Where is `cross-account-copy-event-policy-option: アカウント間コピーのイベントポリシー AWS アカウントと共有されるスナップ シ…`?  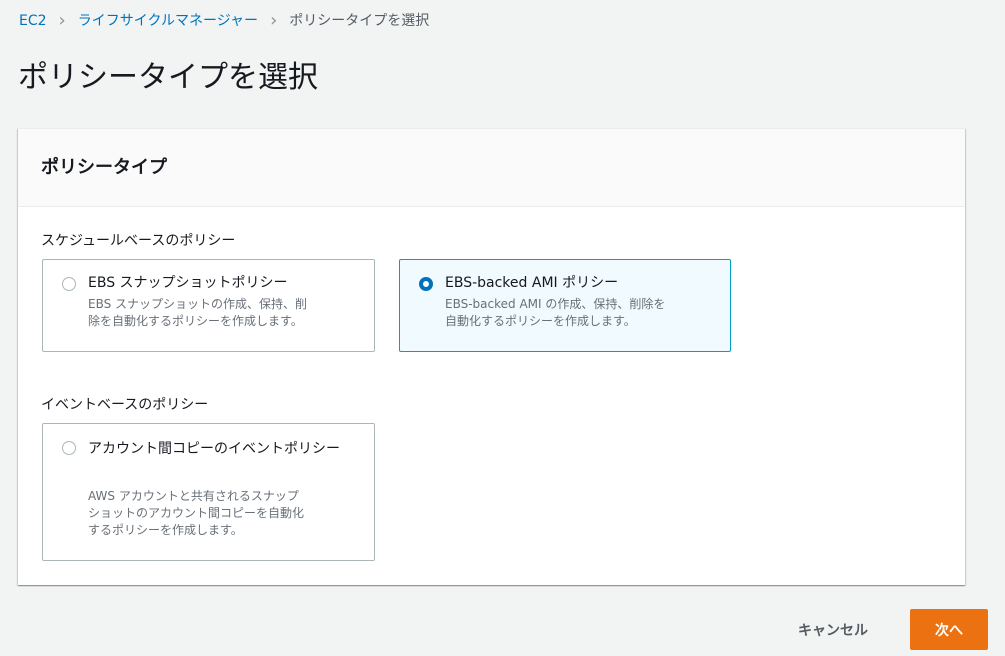
cross-account-copy-event-policy-option: アカウント間コピーのイベントポリシー AWS アカウントと共有されるスナップ シ… is located at coordinates (208, 492).